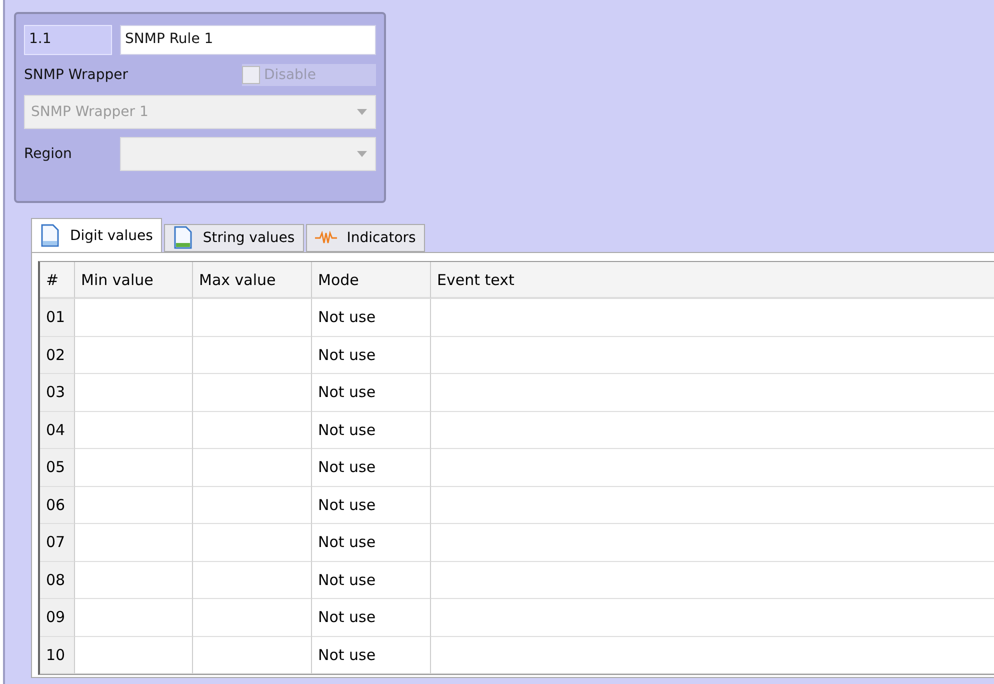 The height and width of the screenshot is (684, 994). Describe the element at coordinates (325, 238) in the screenshot. I see `waveform-icon` at that location.